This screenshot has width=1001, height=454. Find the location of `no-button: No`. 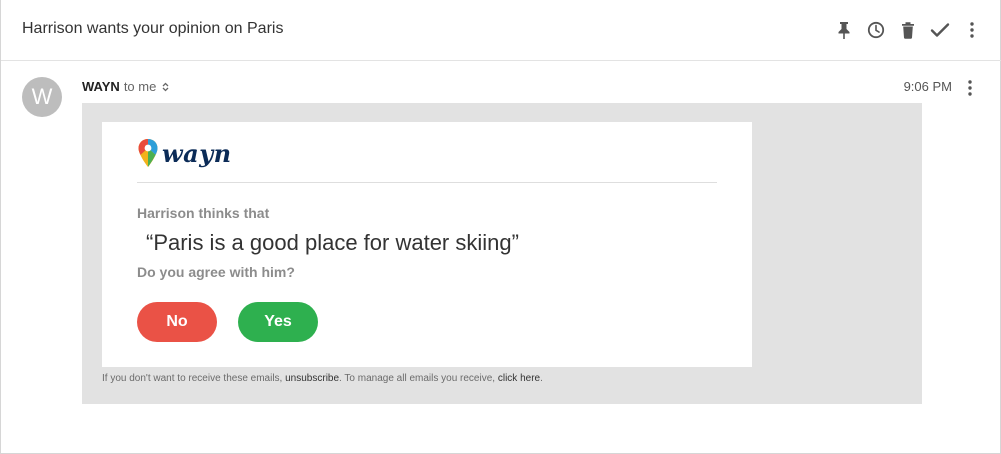

no-button: No is located at coordinates (177, 322).